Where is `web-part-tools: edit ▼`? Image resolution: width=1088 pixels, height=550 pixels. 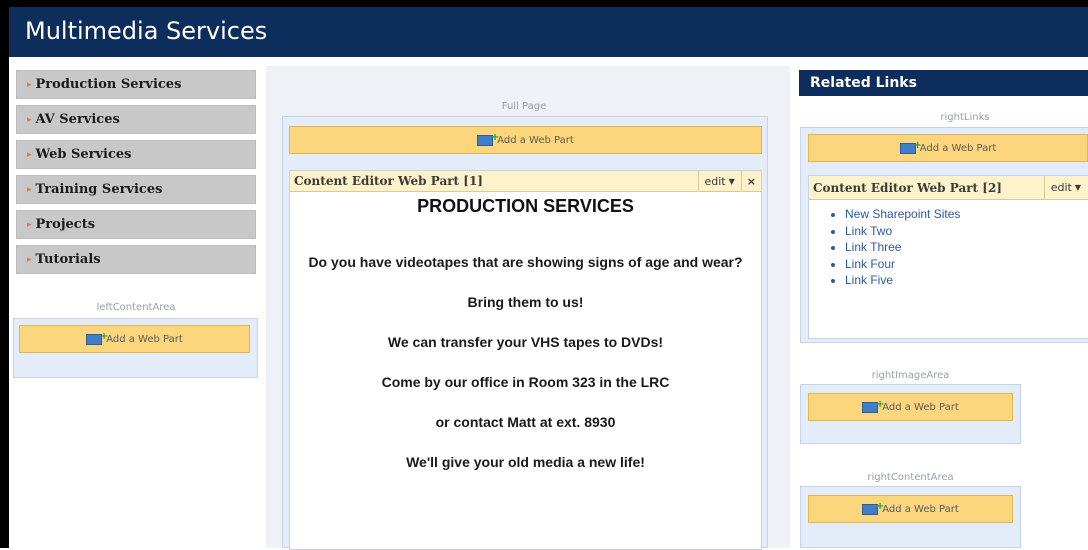
web-part-tools: edit ▼ is located at coordinates (1065, 187).